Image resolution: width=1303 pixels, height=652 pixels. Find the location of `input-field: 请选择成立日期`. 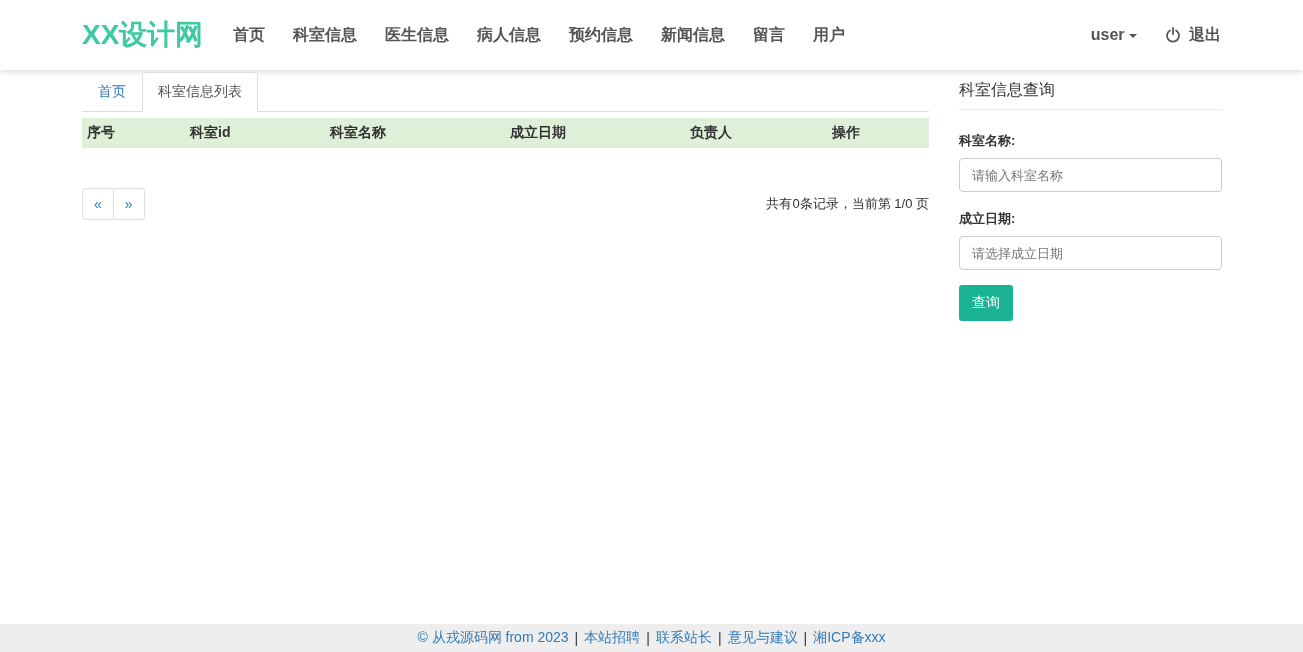

input-field: 请选择成立日期 is located at coordinates (1090, 253).